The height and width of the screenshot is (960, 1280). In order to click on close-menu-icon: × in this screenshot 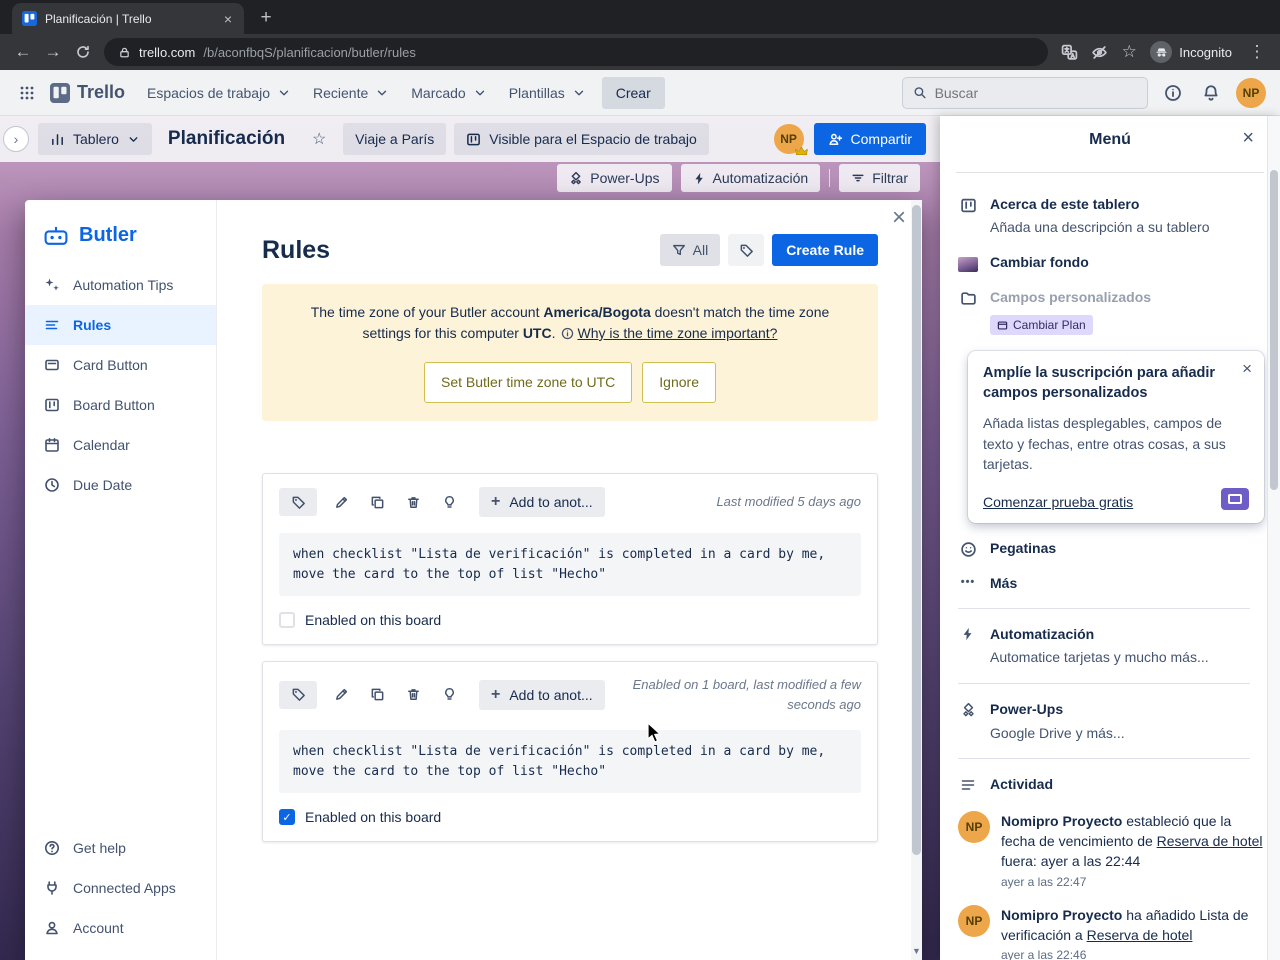, I will do `click(1248, 138)`.